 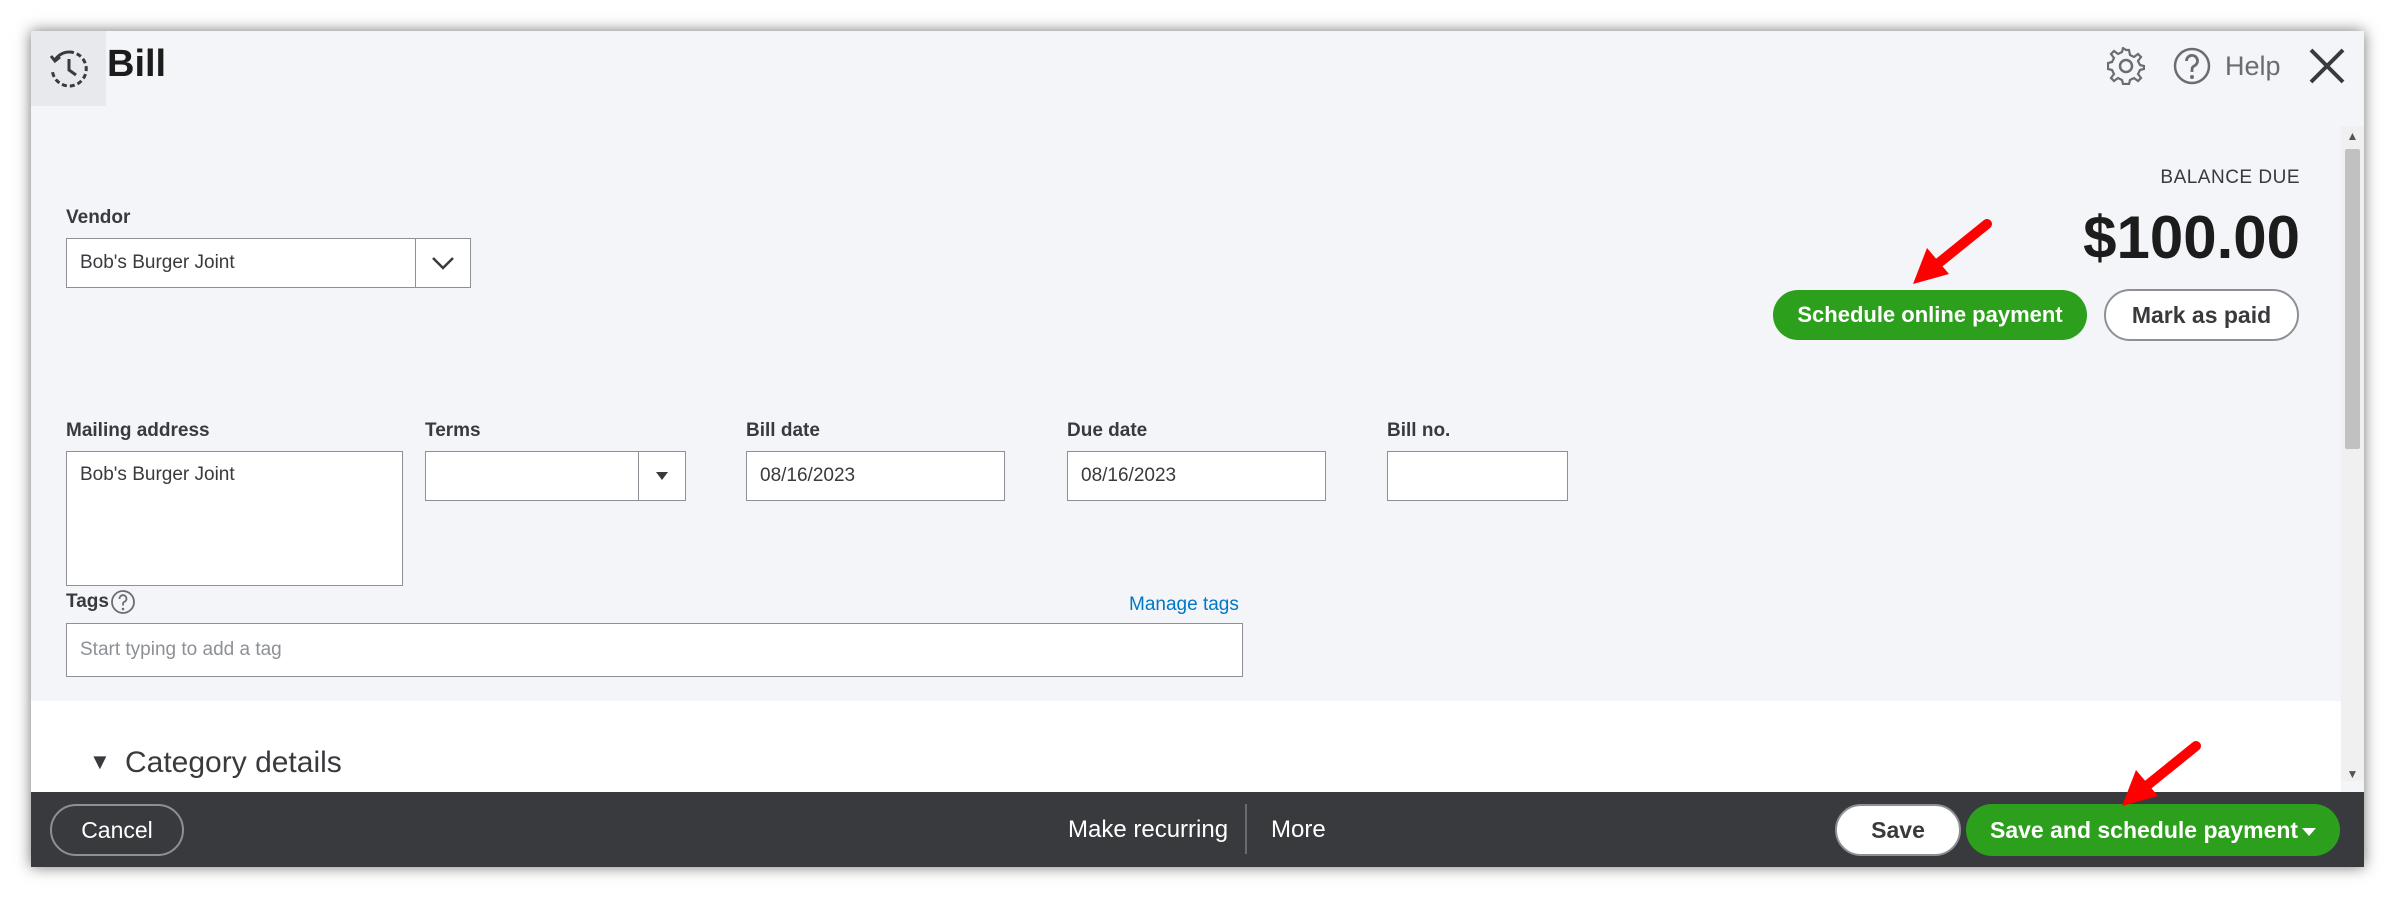 What do you see at coordinates (181, 649) in the screenshot?
I see `tags-placeholder: Start typing to add a tag` at bounding box center [181, 649].